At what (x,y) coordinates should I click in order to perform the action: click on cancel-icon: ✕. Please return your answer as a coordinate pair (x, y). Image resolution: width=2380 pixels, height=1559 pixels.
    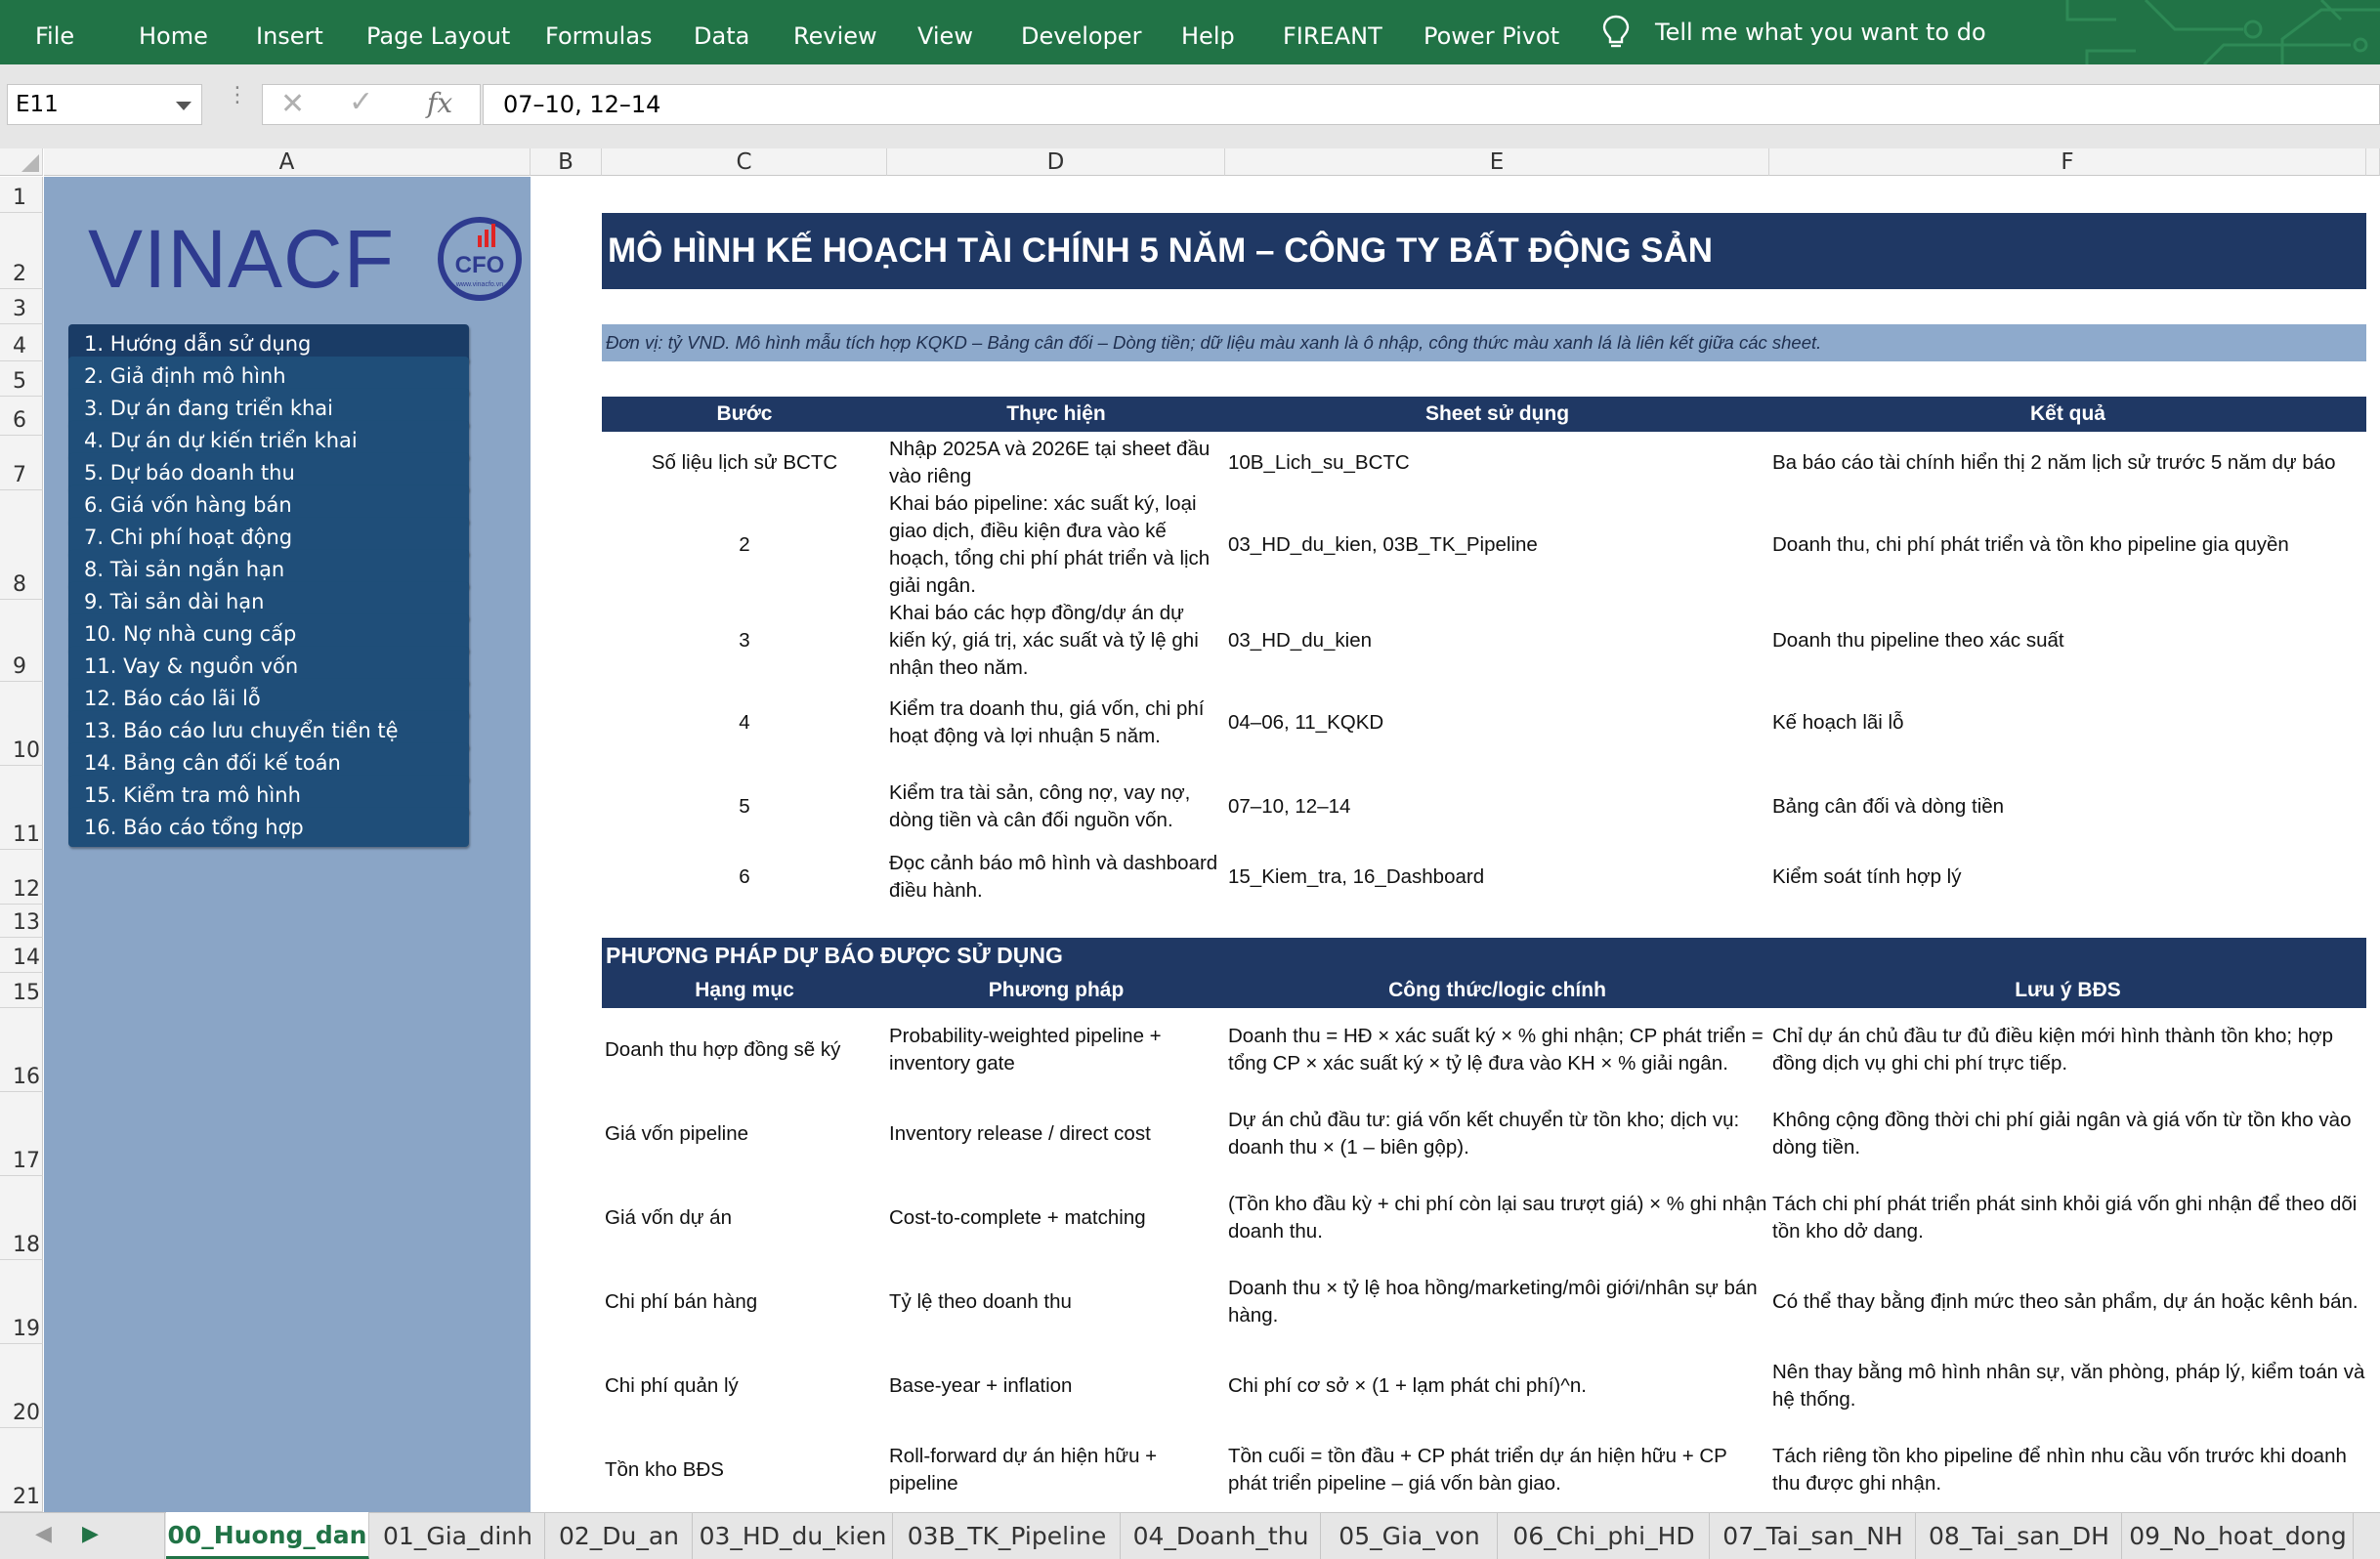
    Looking at the image, I should click on (292, 104).